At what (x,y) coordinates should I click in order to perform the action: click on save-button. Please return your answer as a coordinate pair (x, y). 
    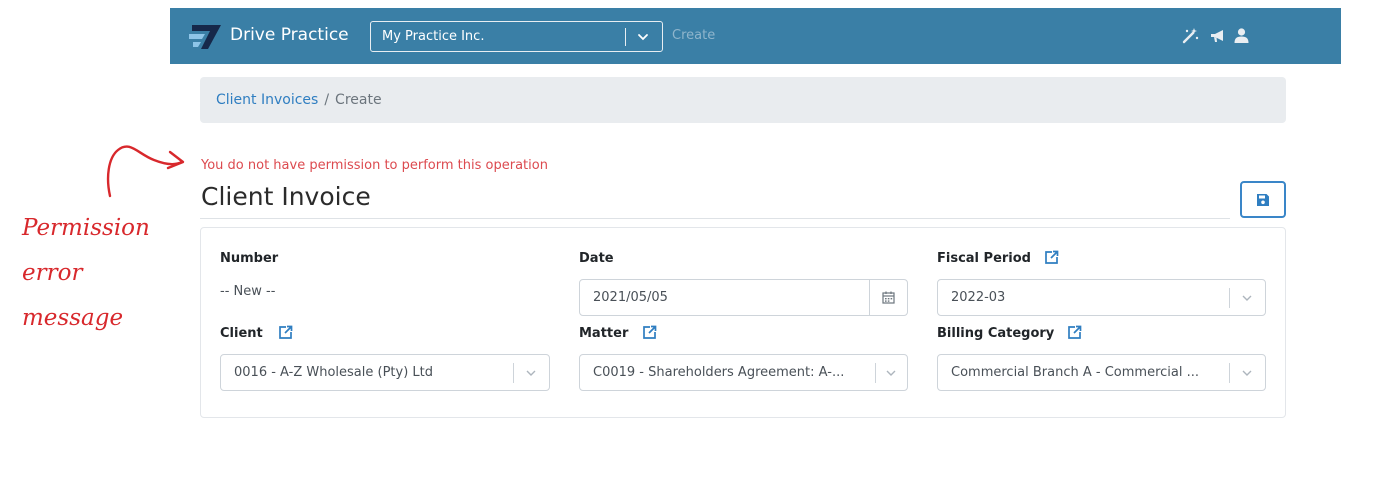
    Looking at the image, I should click on (1263, 199).